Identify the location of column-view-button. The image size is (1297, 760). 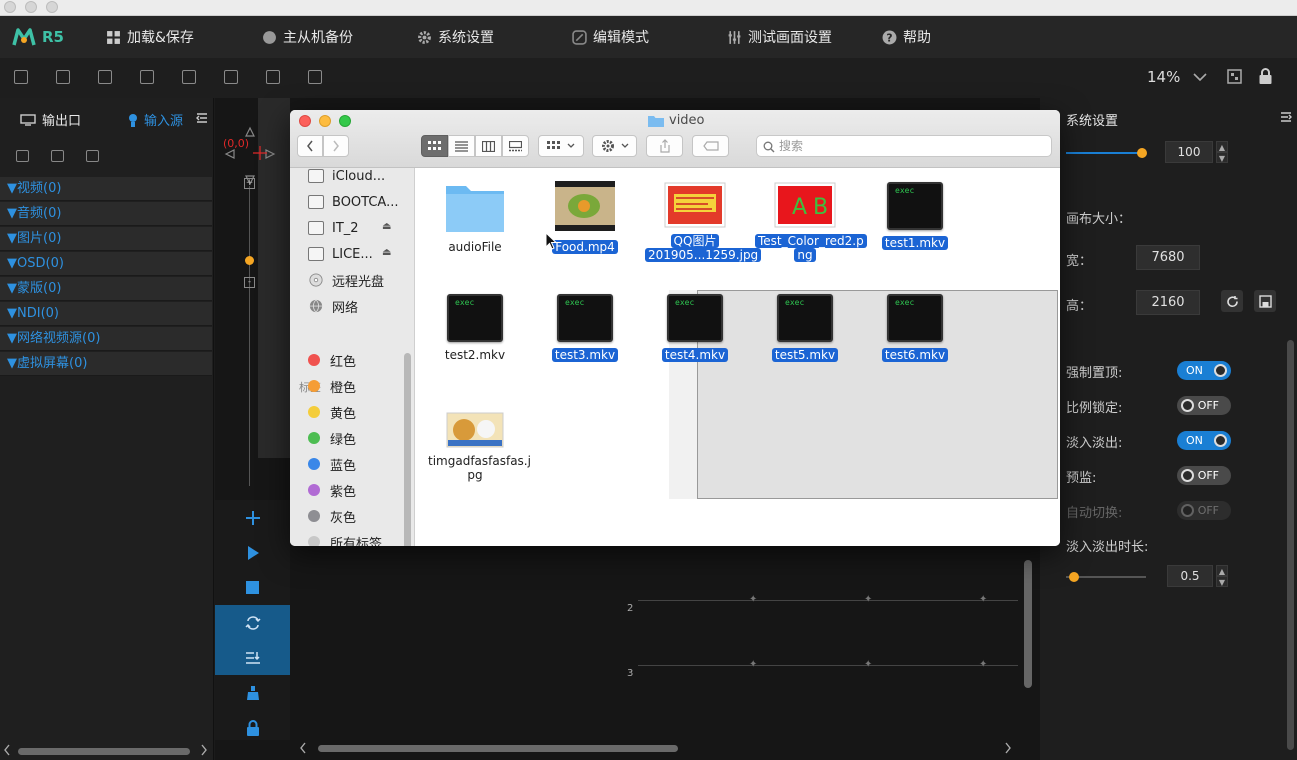
(488, 146).